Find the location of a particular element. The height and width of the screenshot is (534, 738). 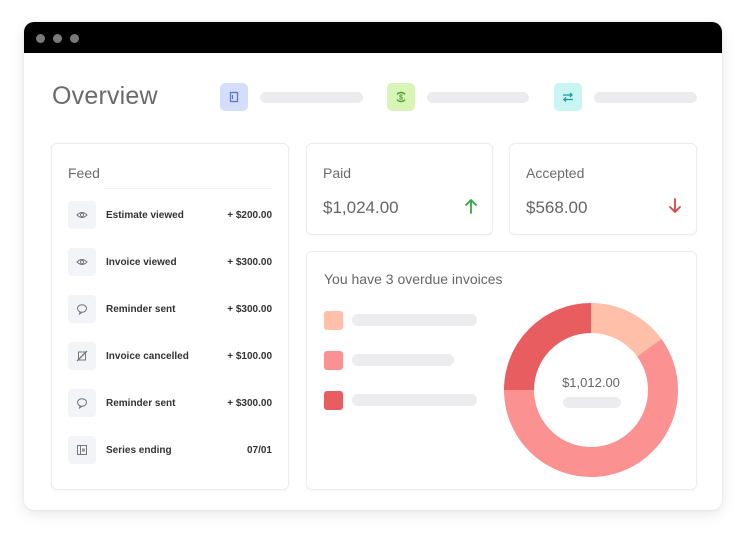

arrow-down-icon is located at coordinates (675, 205).